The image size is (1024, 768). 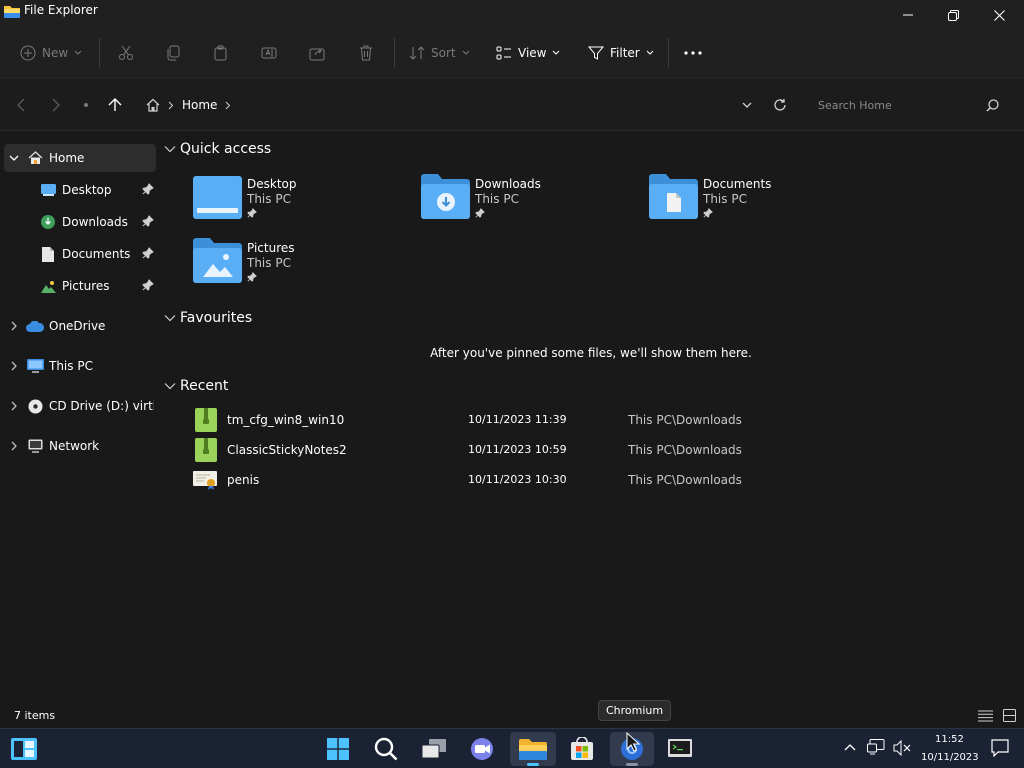 What do you see at coordinates (386, 749) in the screenshot?
I see `search-button` at bounding box center [386, 749].